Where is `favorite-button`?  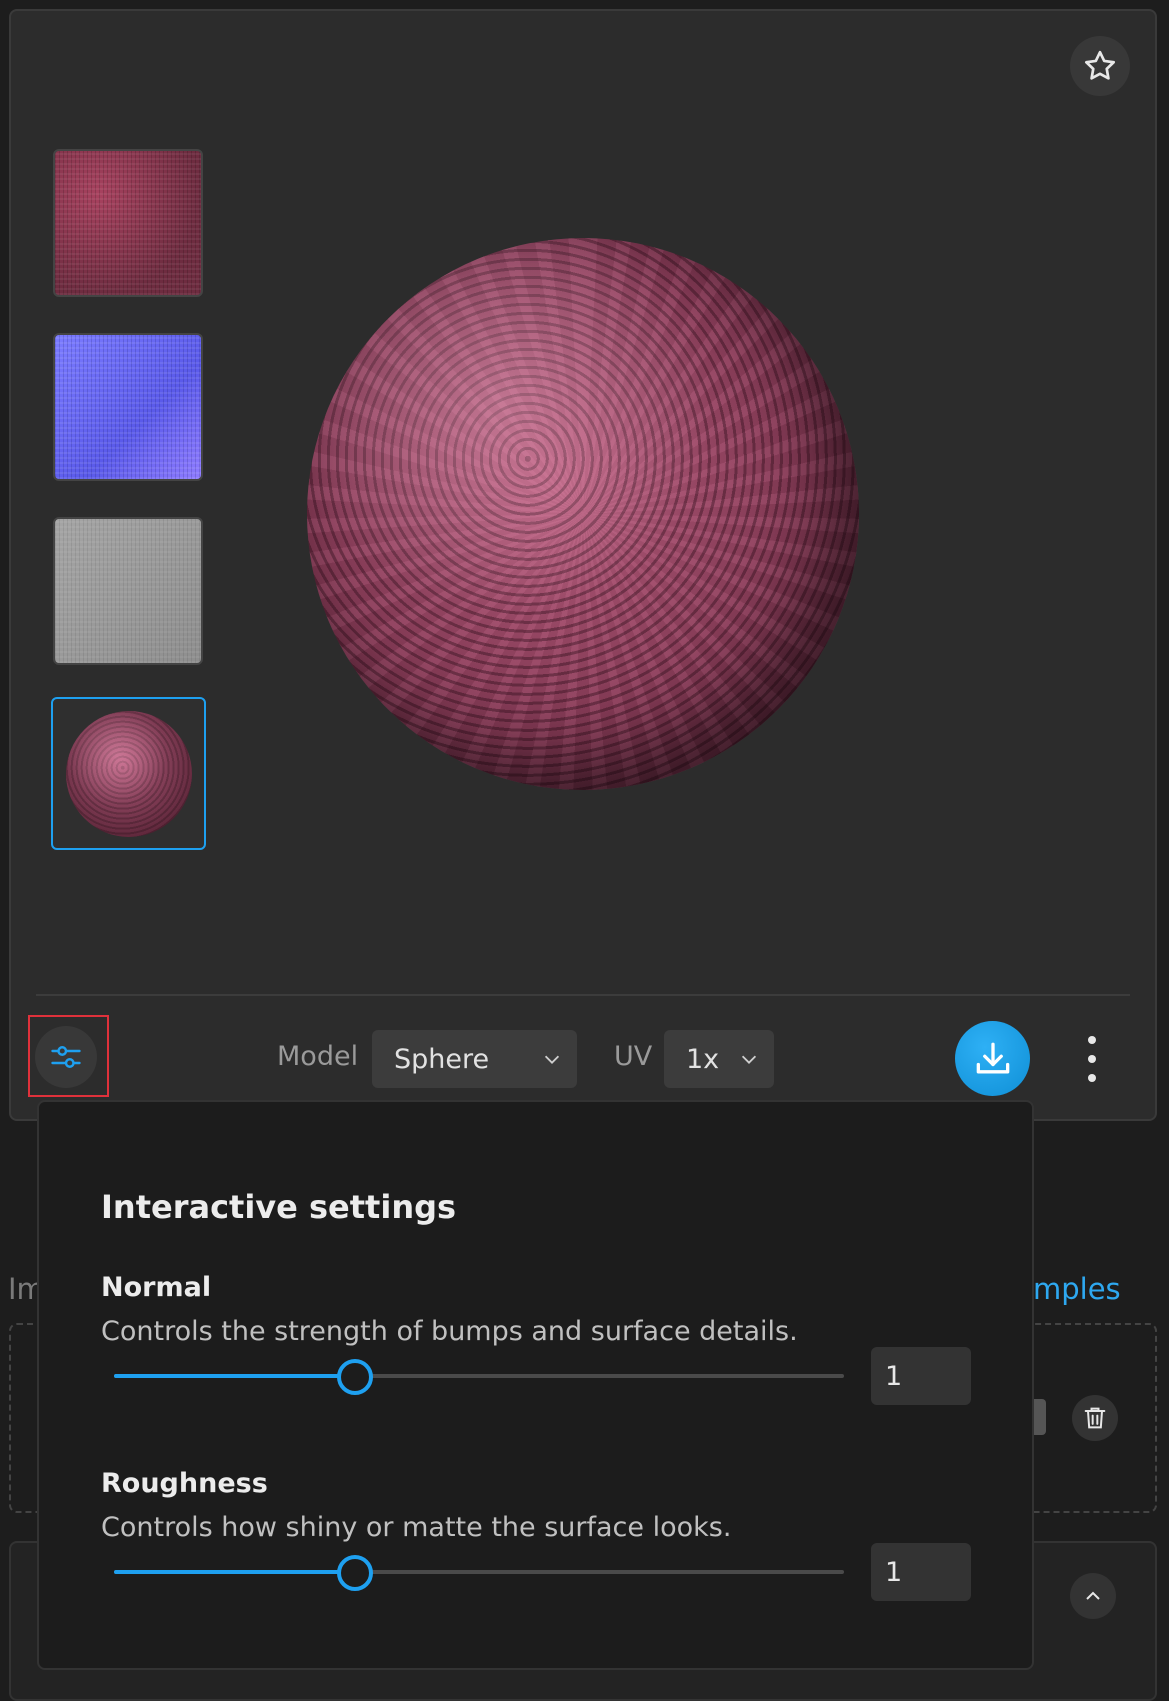 favorite-button is located at coordinates (1100, 66).